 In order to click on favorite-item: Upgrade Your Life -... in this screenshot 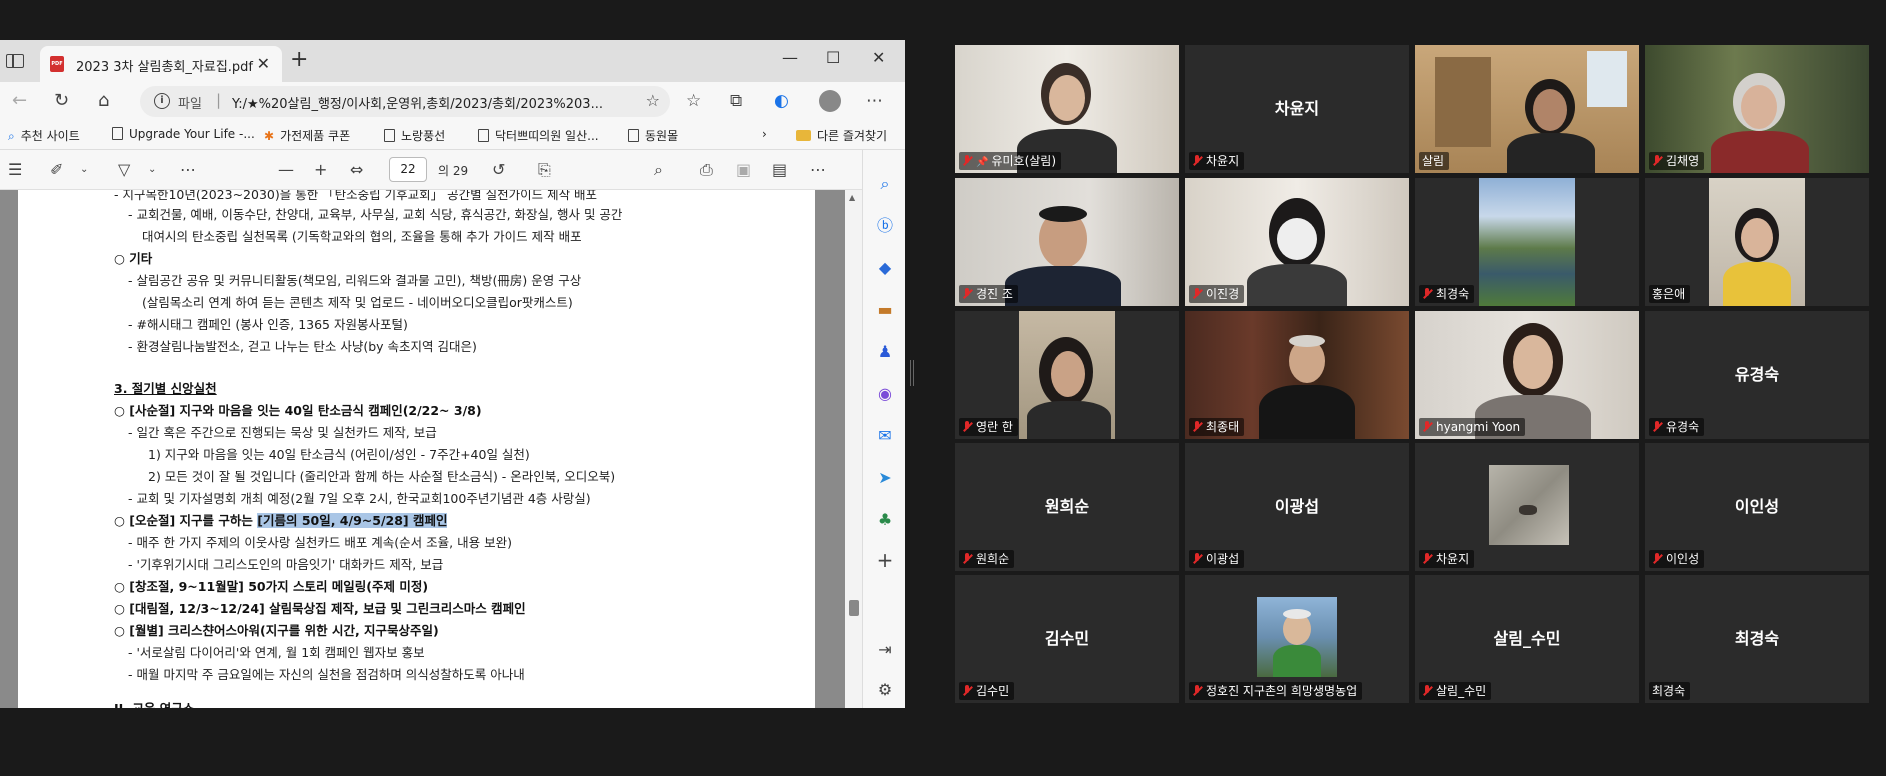, I will do `click(183, 134)`.